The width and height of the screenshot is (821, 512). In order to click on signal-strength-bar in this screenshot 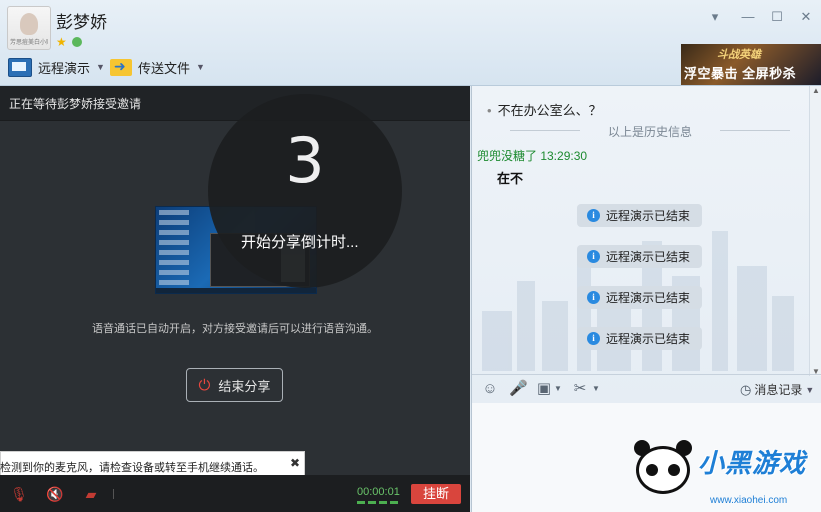, I will do `click(379, 502)`.